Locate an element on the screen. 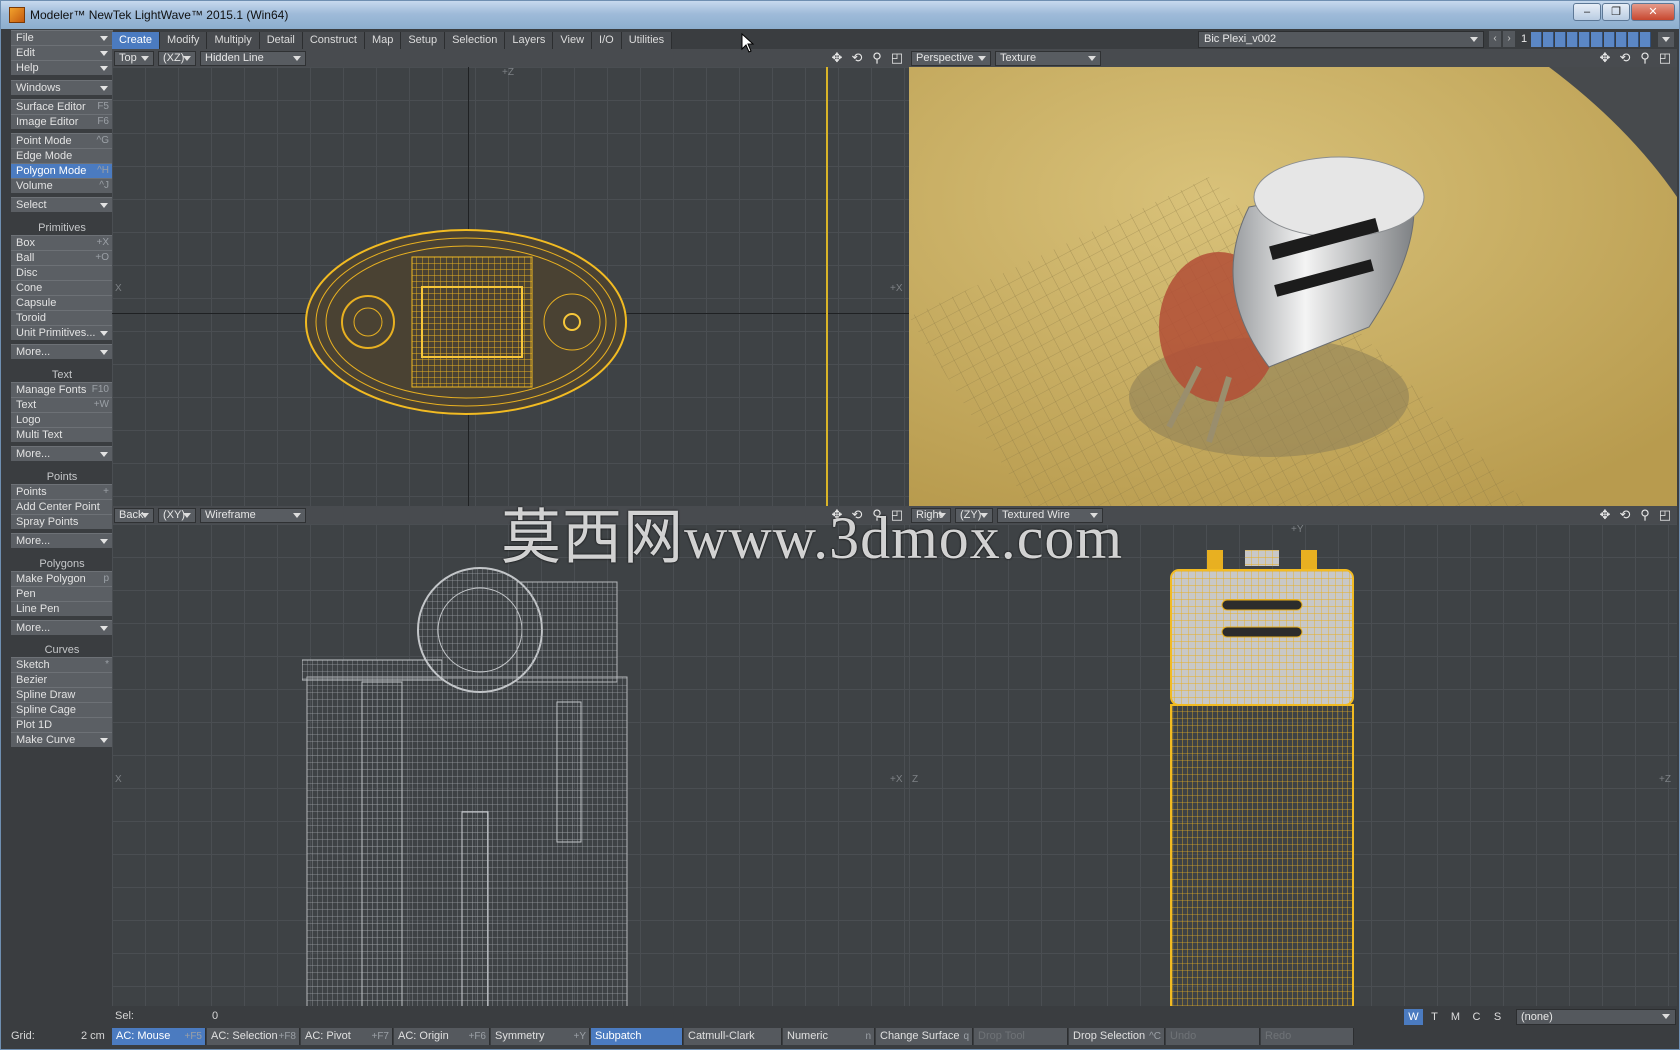 This screenshot has height=1050, width=1680. tab-map: Map is located at coordinates (383, 40).